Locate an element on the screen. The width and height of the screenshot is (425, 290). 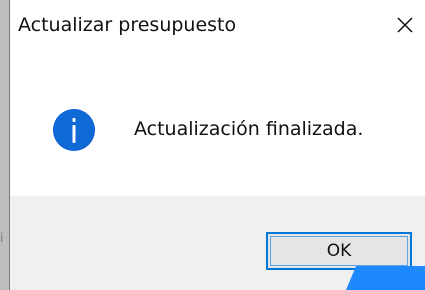
close-button is located at coordinates (405, 25).